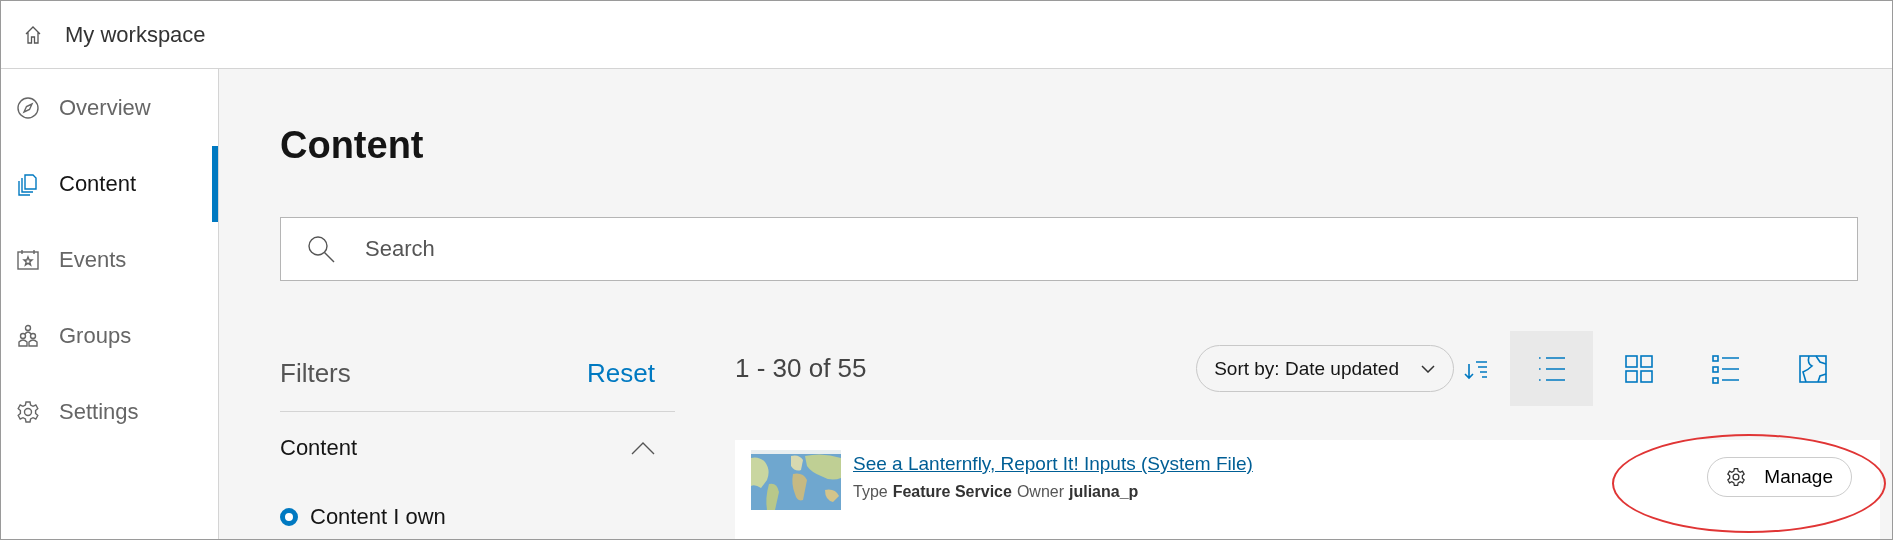 This screenshot has width=1893, height=540. What do you see at coordinates (289, 517) in the screenshot?
I see `radio-button` at bounding box center [289, 517].